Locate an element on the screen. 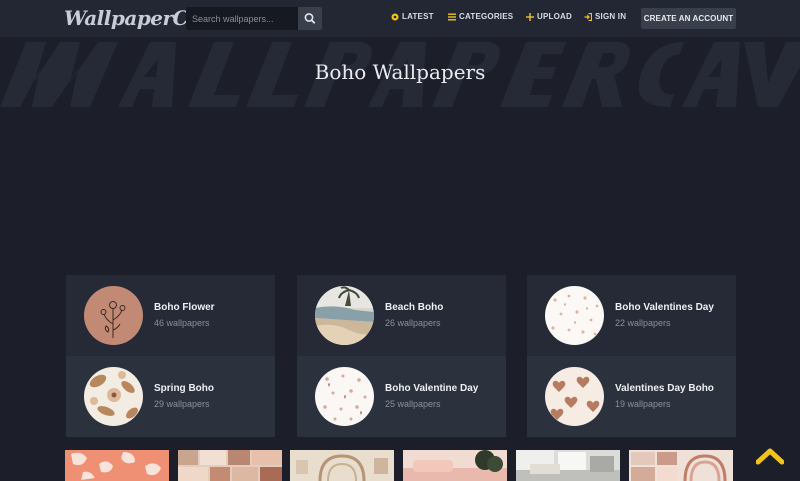 Image resolution: width=800 pixels, height=481 pixels. wallpaper-grid is located at coordinates (399, 465).